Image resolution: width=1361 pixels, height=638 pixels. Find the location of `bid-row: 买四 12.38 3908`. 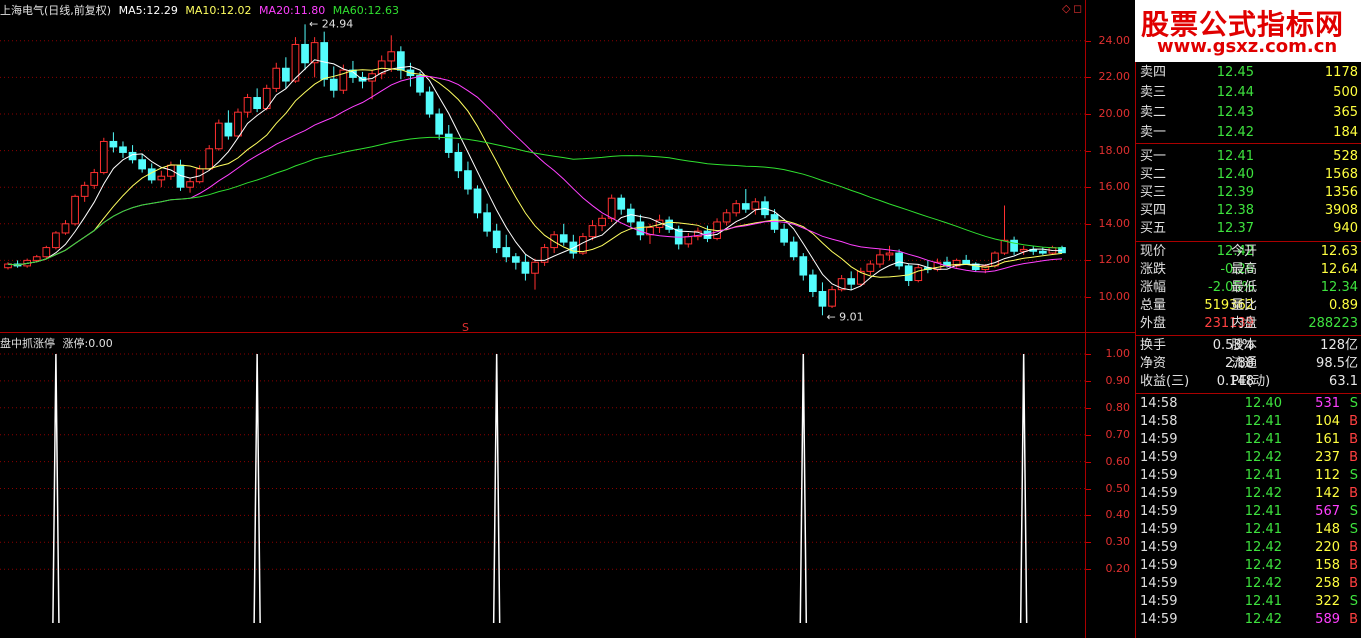

bid-row: 买四 12.38 3908 is located at coordinates (1248, 211).